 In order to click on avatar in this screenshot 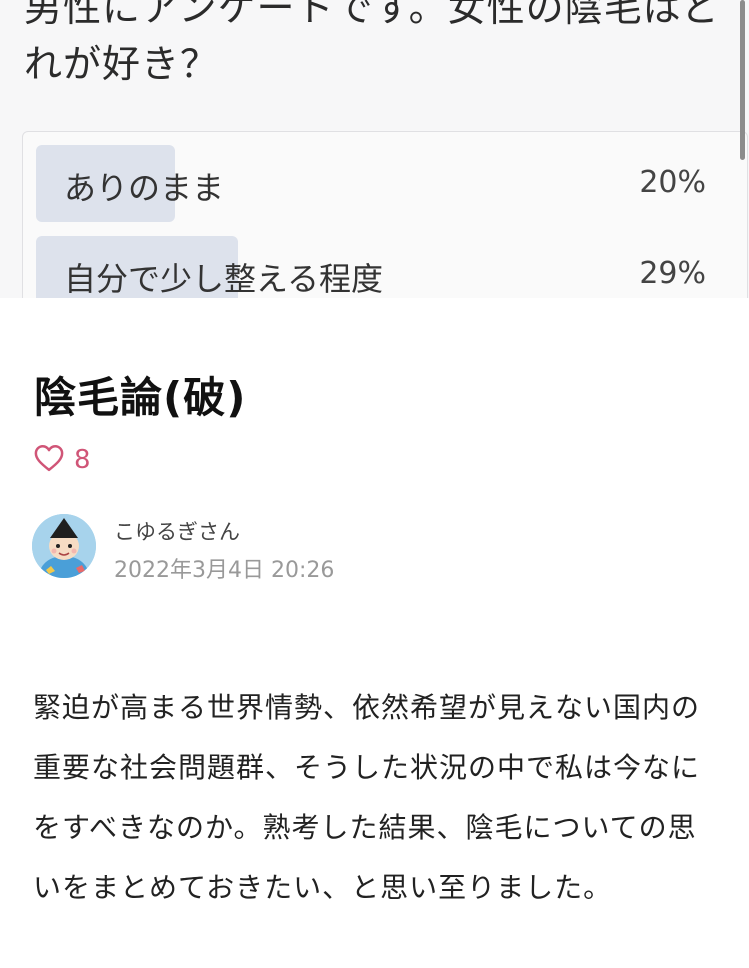, I will do `click(64, 546)`.